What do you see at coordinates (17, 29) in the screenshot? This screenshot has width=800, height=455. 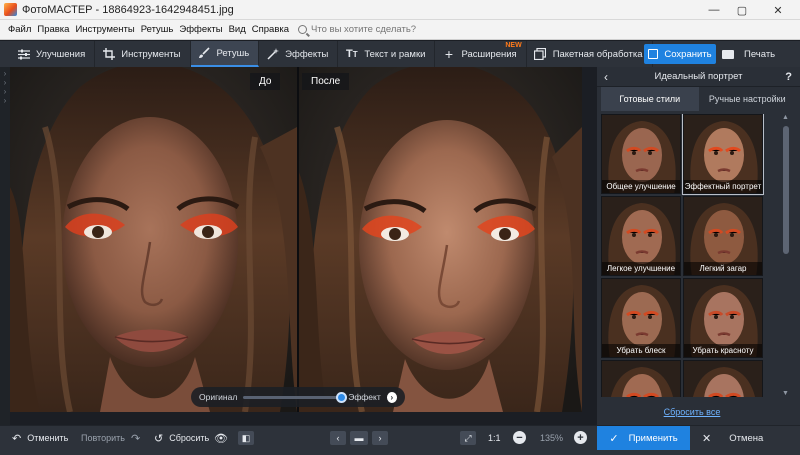 I see `menu-file: Файл` at bounding box center [17, 29].